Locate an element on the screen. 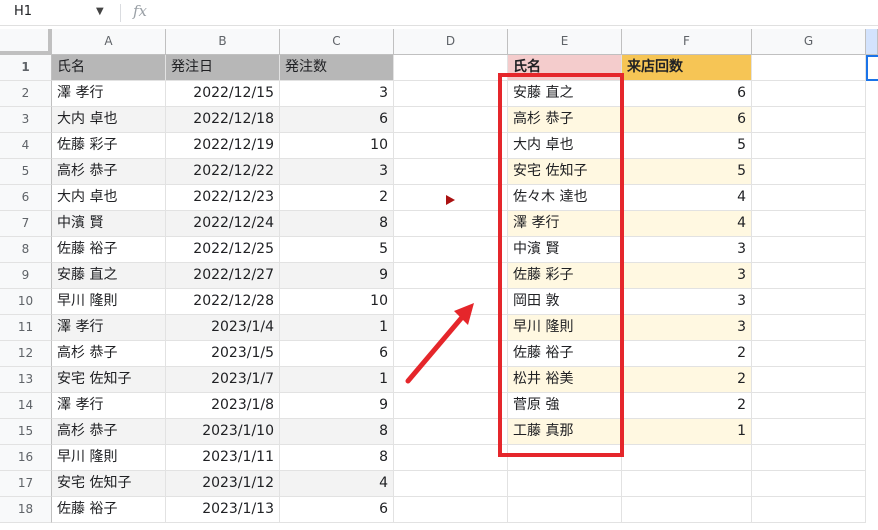  table-cell: 2023/1/10 is located at coordinates (223, 432).